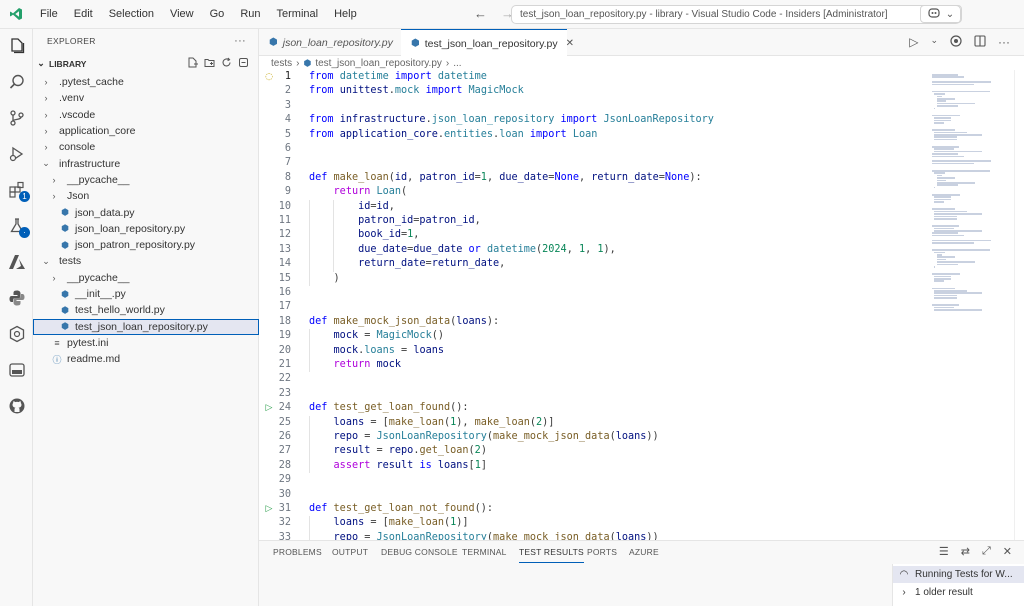 The height and width of the screenshot is (606, 1024). What do you see at coordinates (18, 226) in the screenshot?
I see `testing-flask-icon: ·` at bounding box center [18, 226].